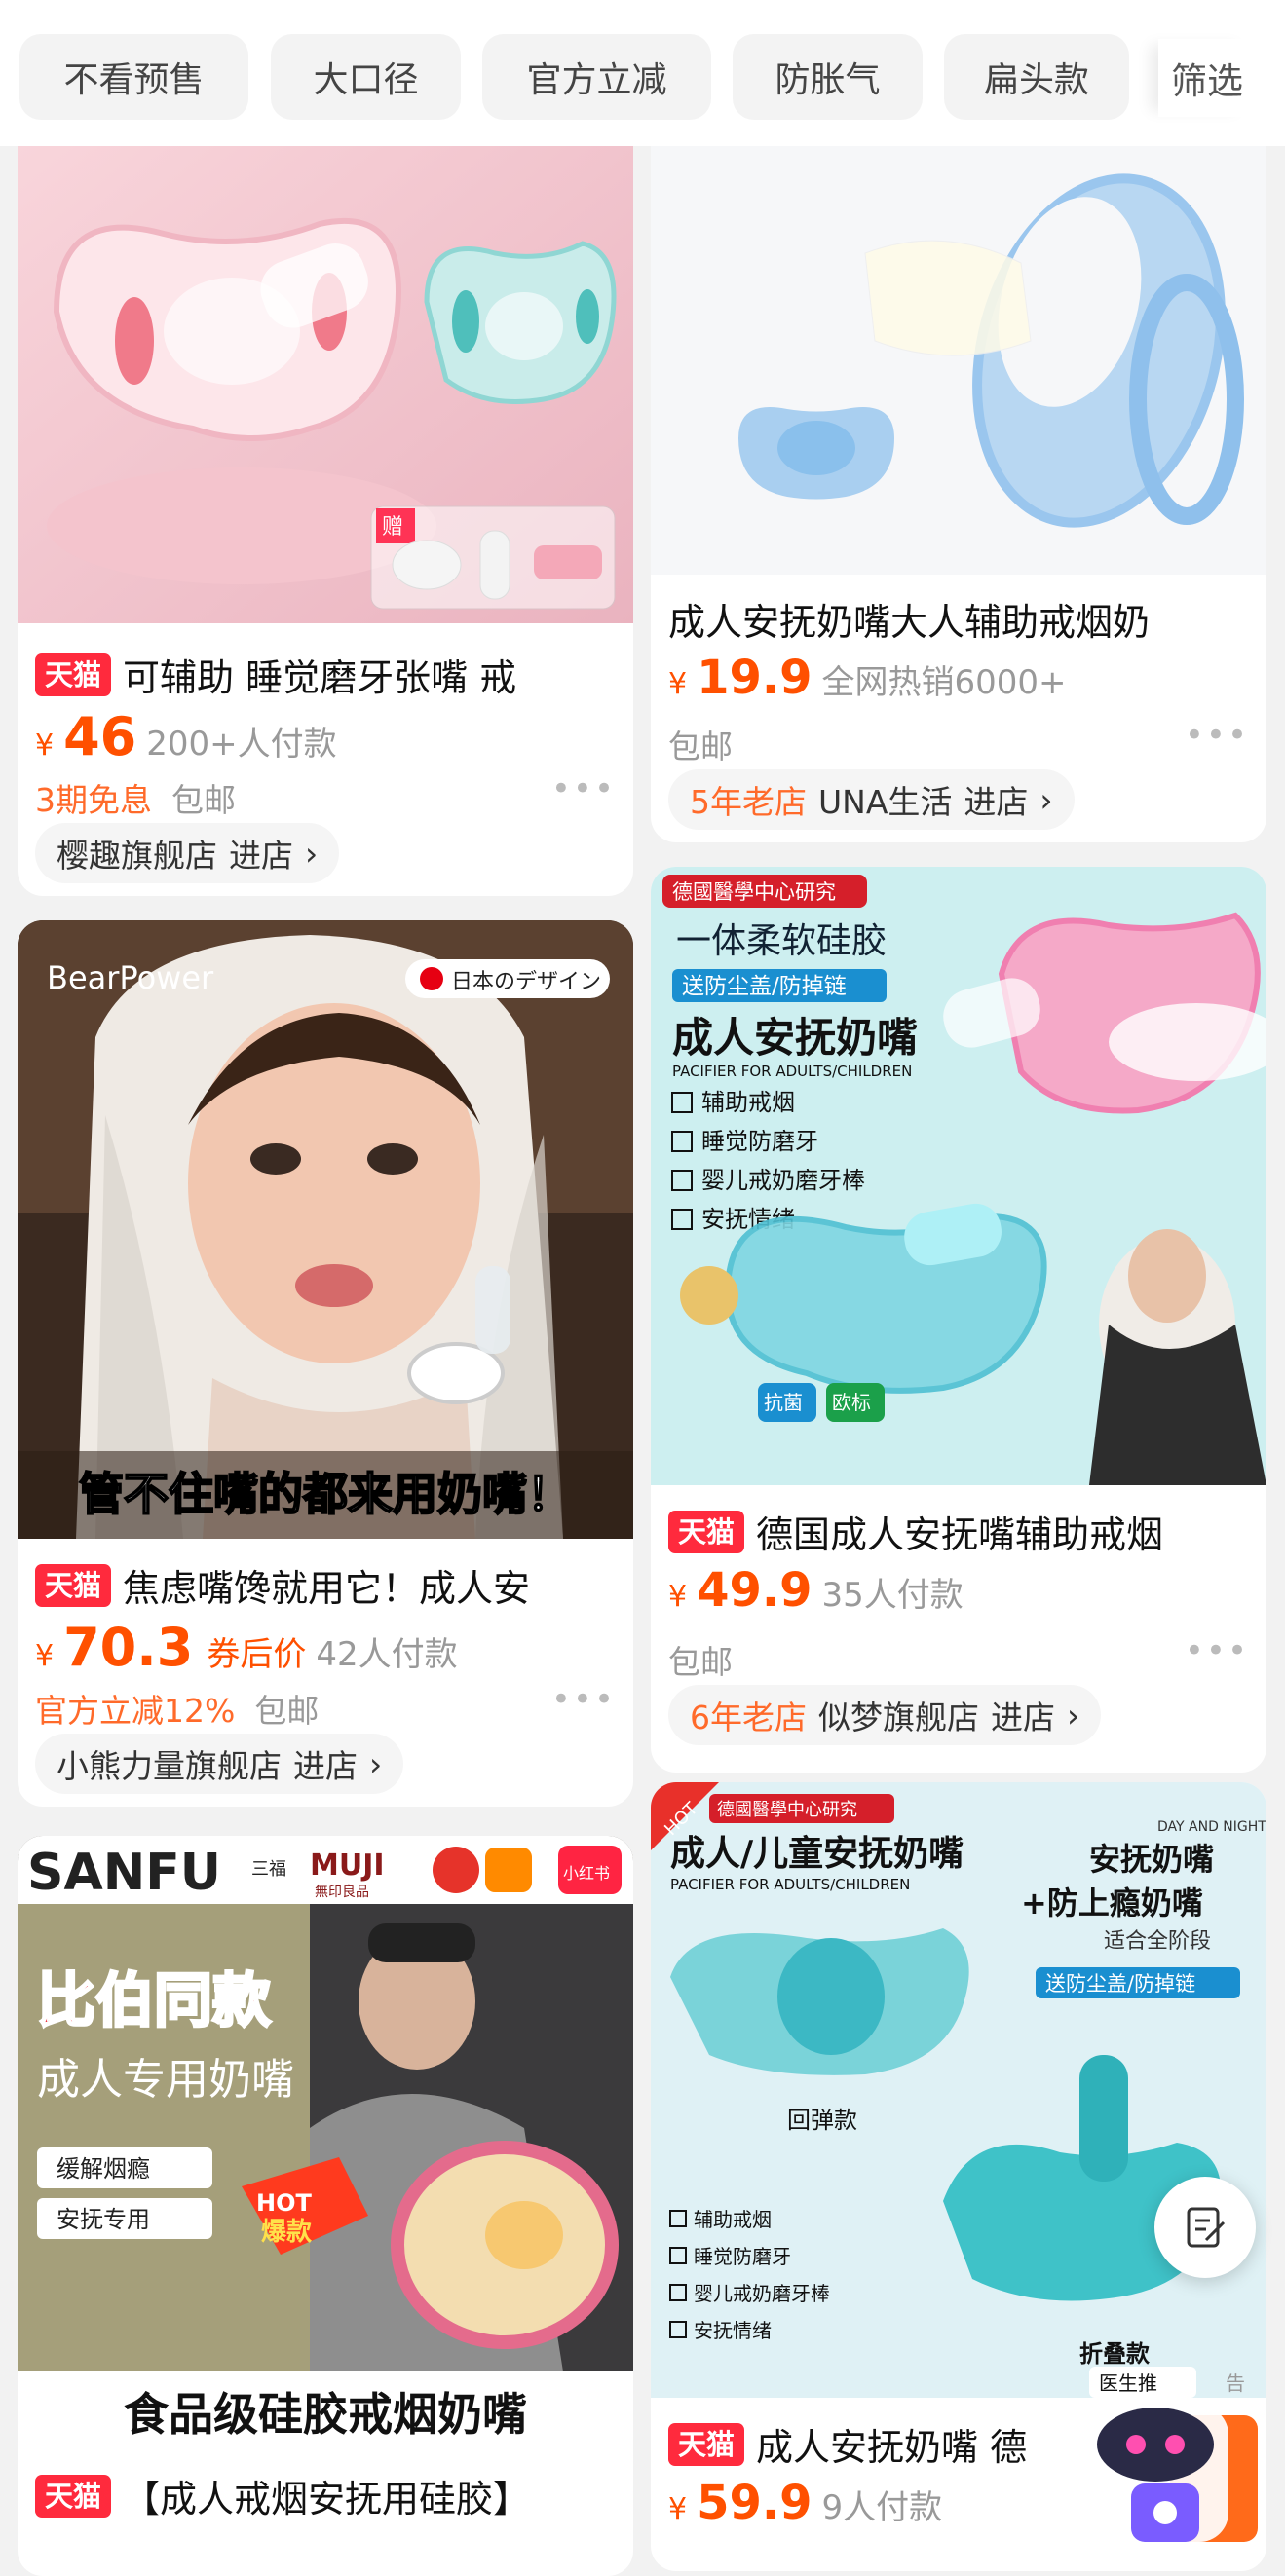 Image resolution: width=1285 pixels, height=2576 pixels. I want to click on filter-bar: 不看预售 大口径 官方立减 防胀气 扁头款 筛选, so click(642, 73).